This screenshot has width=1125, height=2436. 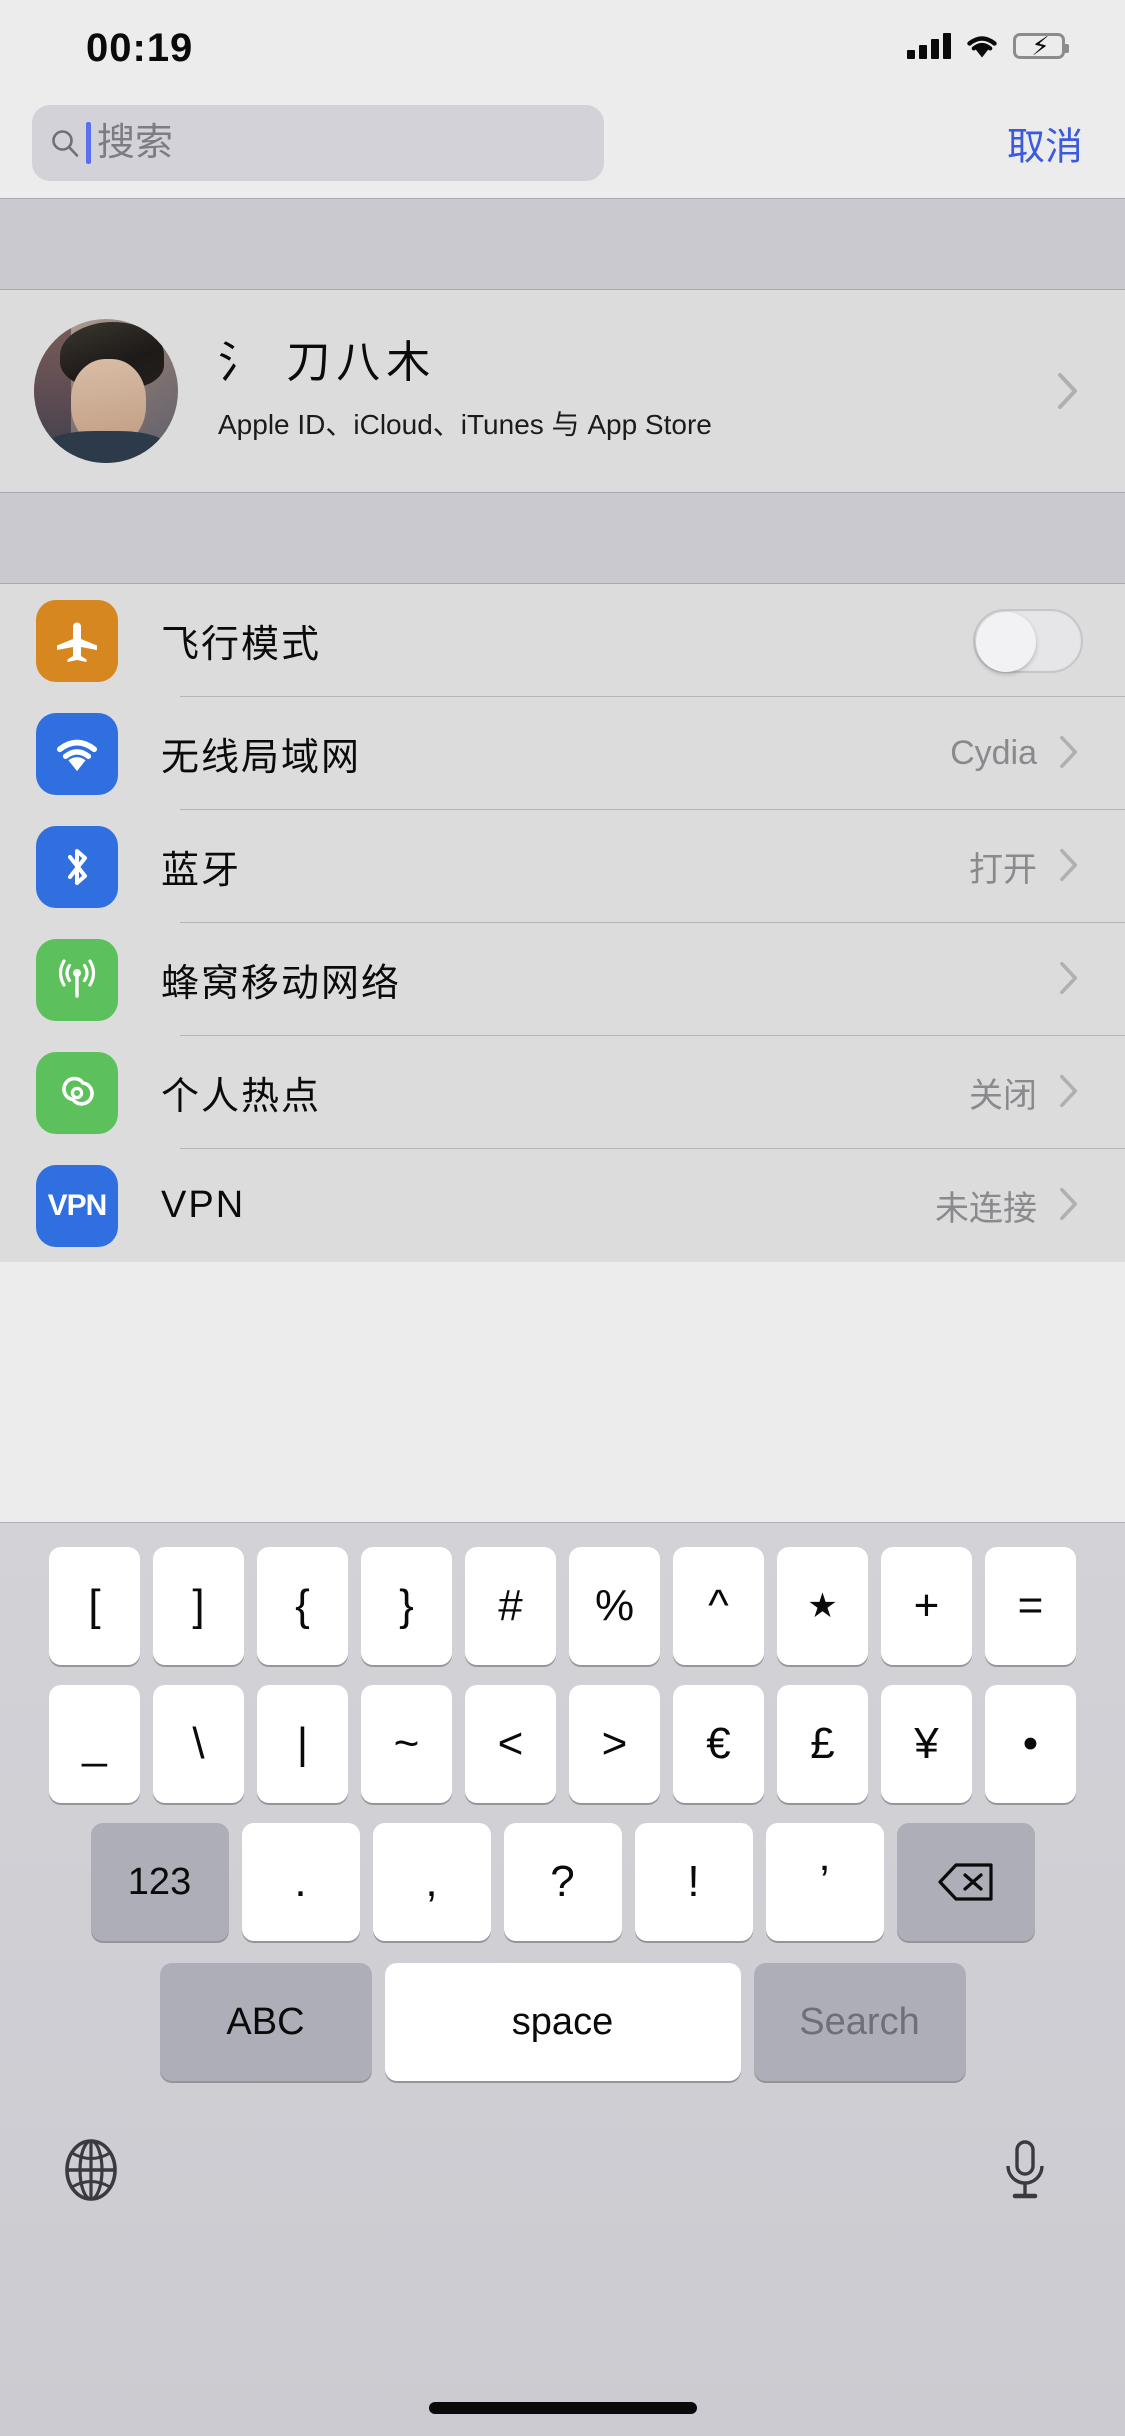 I want to click on profile-group: 氵 刀八木 Apple ID、iCloud、iTunes 与 App Store, so click(x=562, y=391).